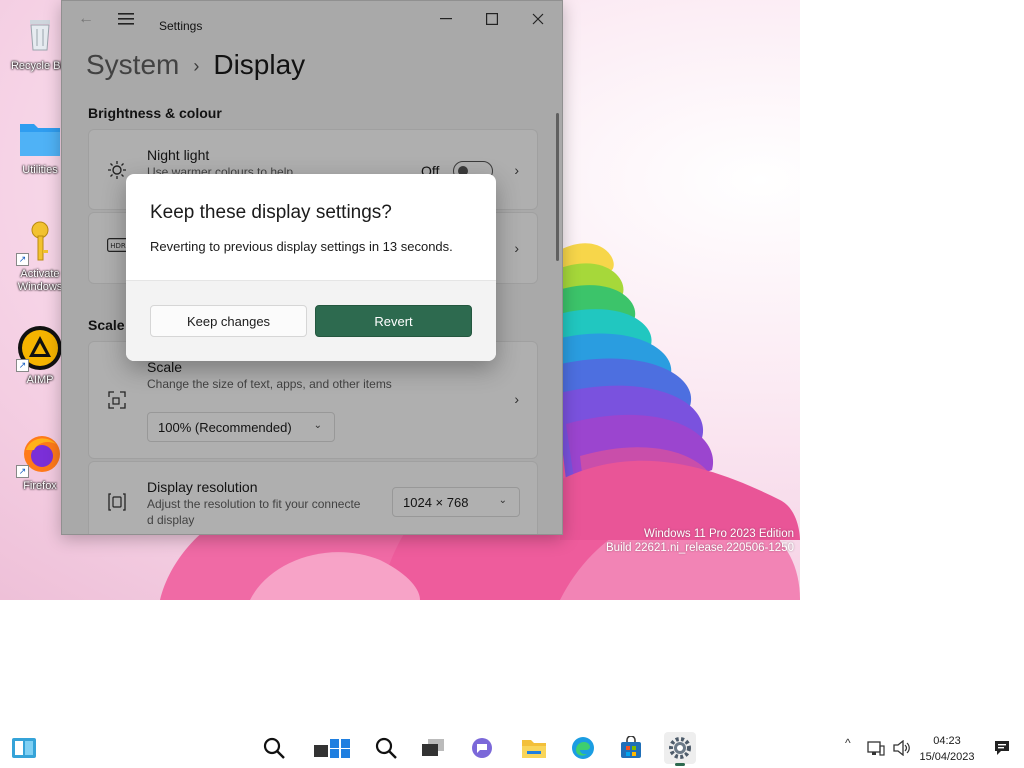 The width and height of the screenshot is (1024, 768). Describe the element at coordinates (40, 34) in the screenshot. I see `recycle-bin-icon` at that location.